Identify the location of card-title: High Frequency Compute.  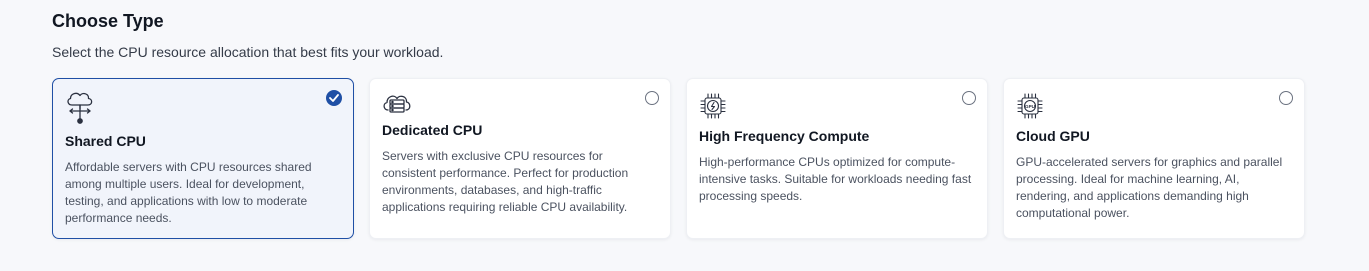
(784, 136).